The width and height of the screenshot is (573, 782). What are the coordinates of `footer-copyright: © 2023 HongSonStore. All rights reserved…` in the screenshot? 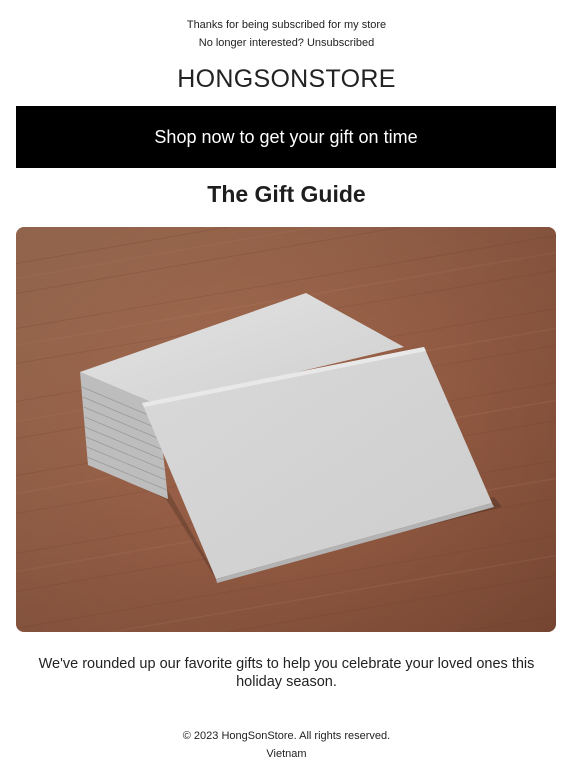 It's located at (286, 736).